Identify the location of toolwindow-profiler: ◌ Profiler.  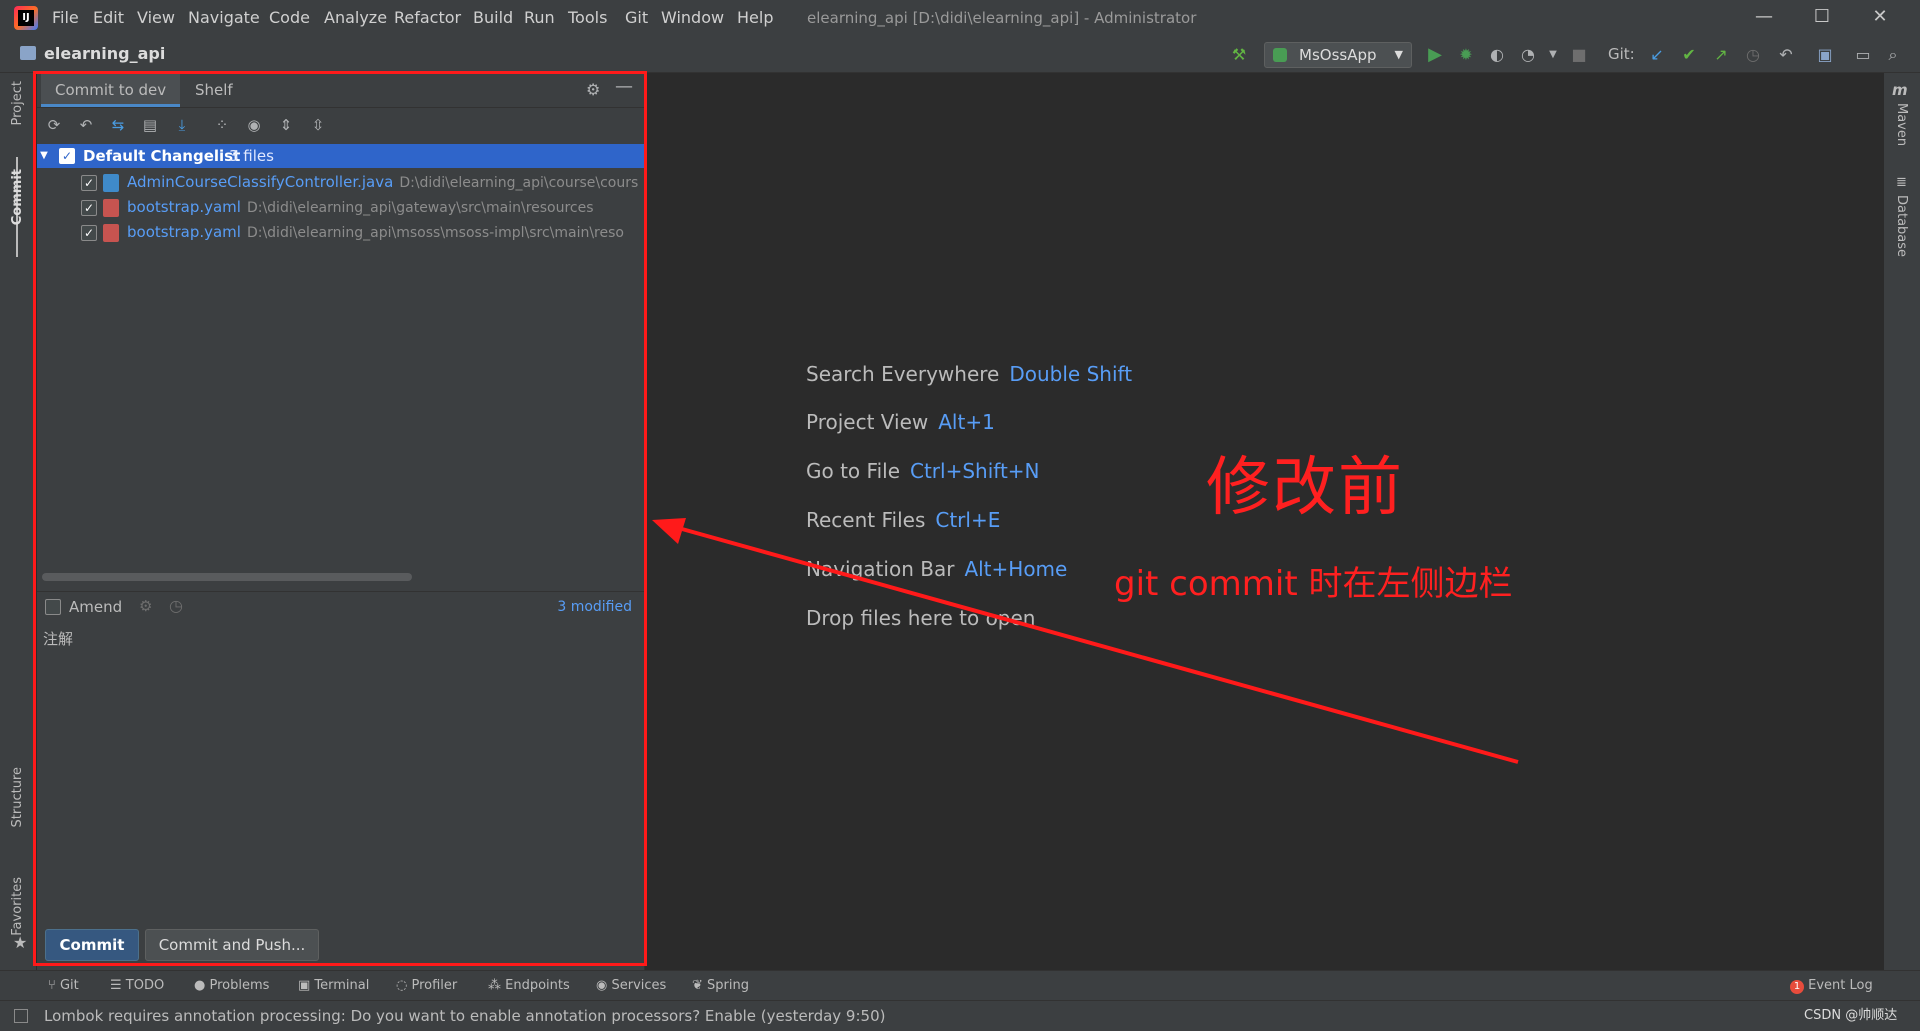
(426, 986).